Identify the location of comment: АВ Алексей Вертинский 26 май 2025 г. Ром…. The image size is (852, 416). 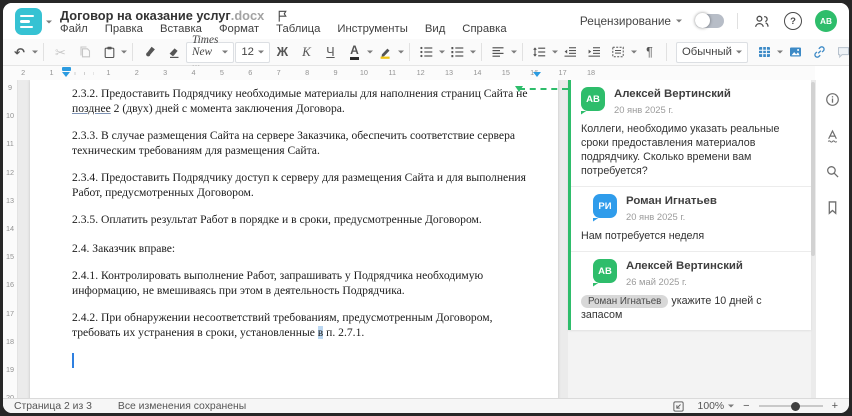
(691, 290).